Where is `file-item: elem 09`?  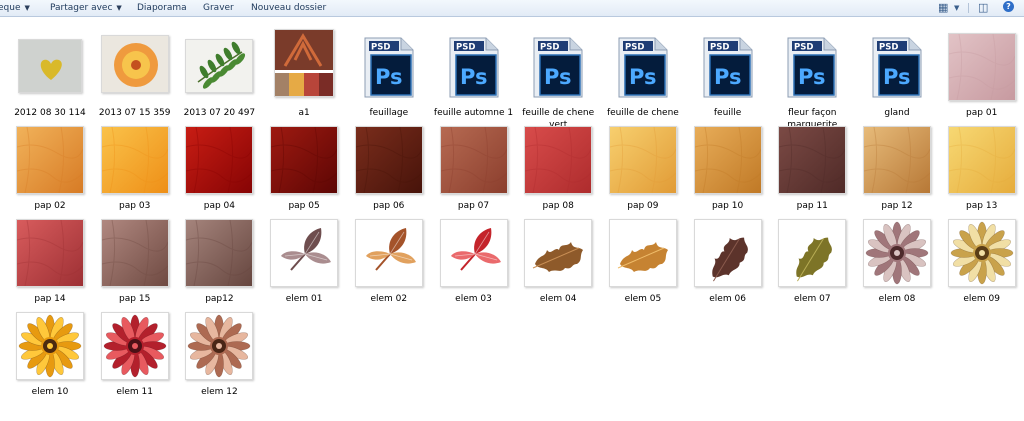
file-item: elem 09 is located at coordinates (982, 257).